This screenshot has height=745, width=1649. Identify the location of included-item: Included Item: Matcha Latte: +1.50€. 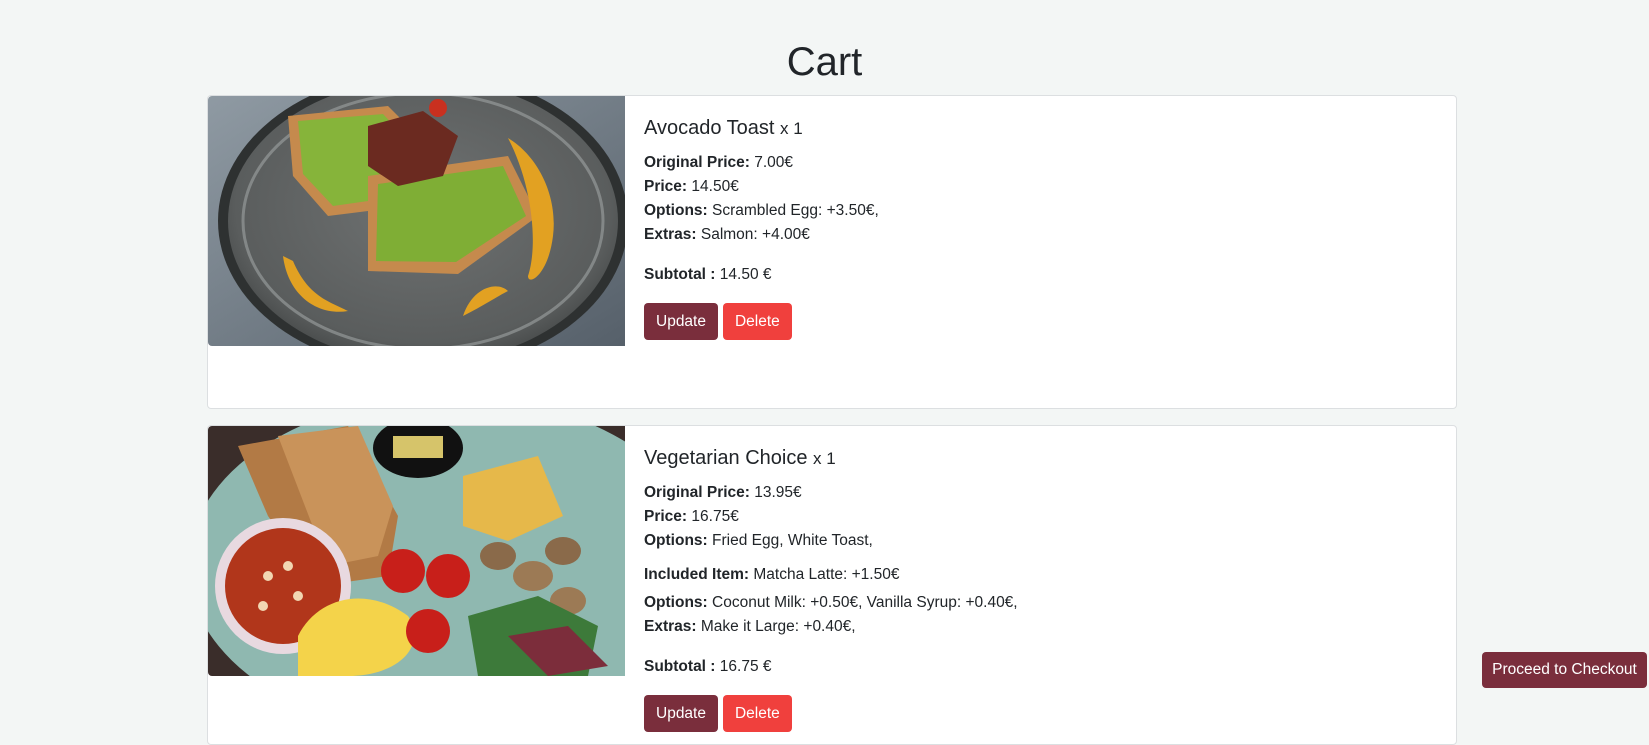
(1034, 575).